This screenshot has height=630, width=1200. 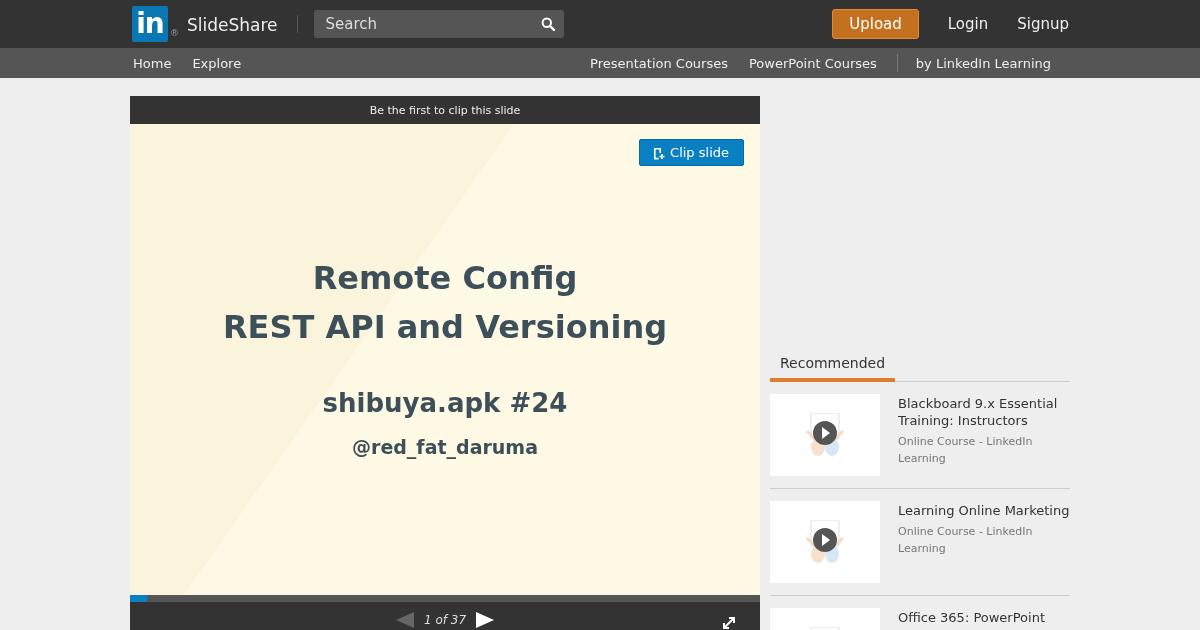 I want to click on slide-subtitle: shibuya.apk #24, so click(x=445, y=403).